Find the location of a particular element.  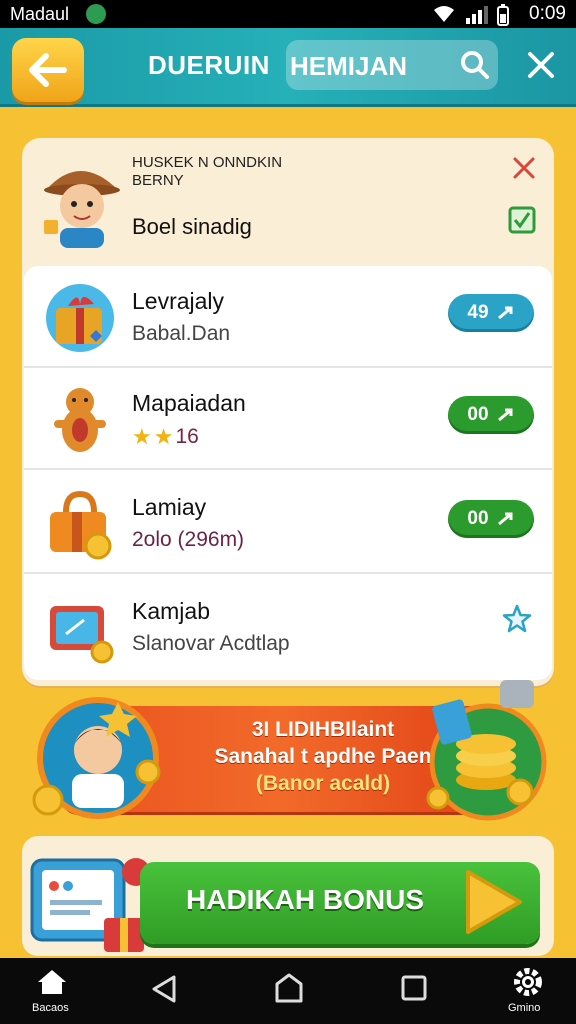

gingerbread-icon is located at coordinates (80, 420).